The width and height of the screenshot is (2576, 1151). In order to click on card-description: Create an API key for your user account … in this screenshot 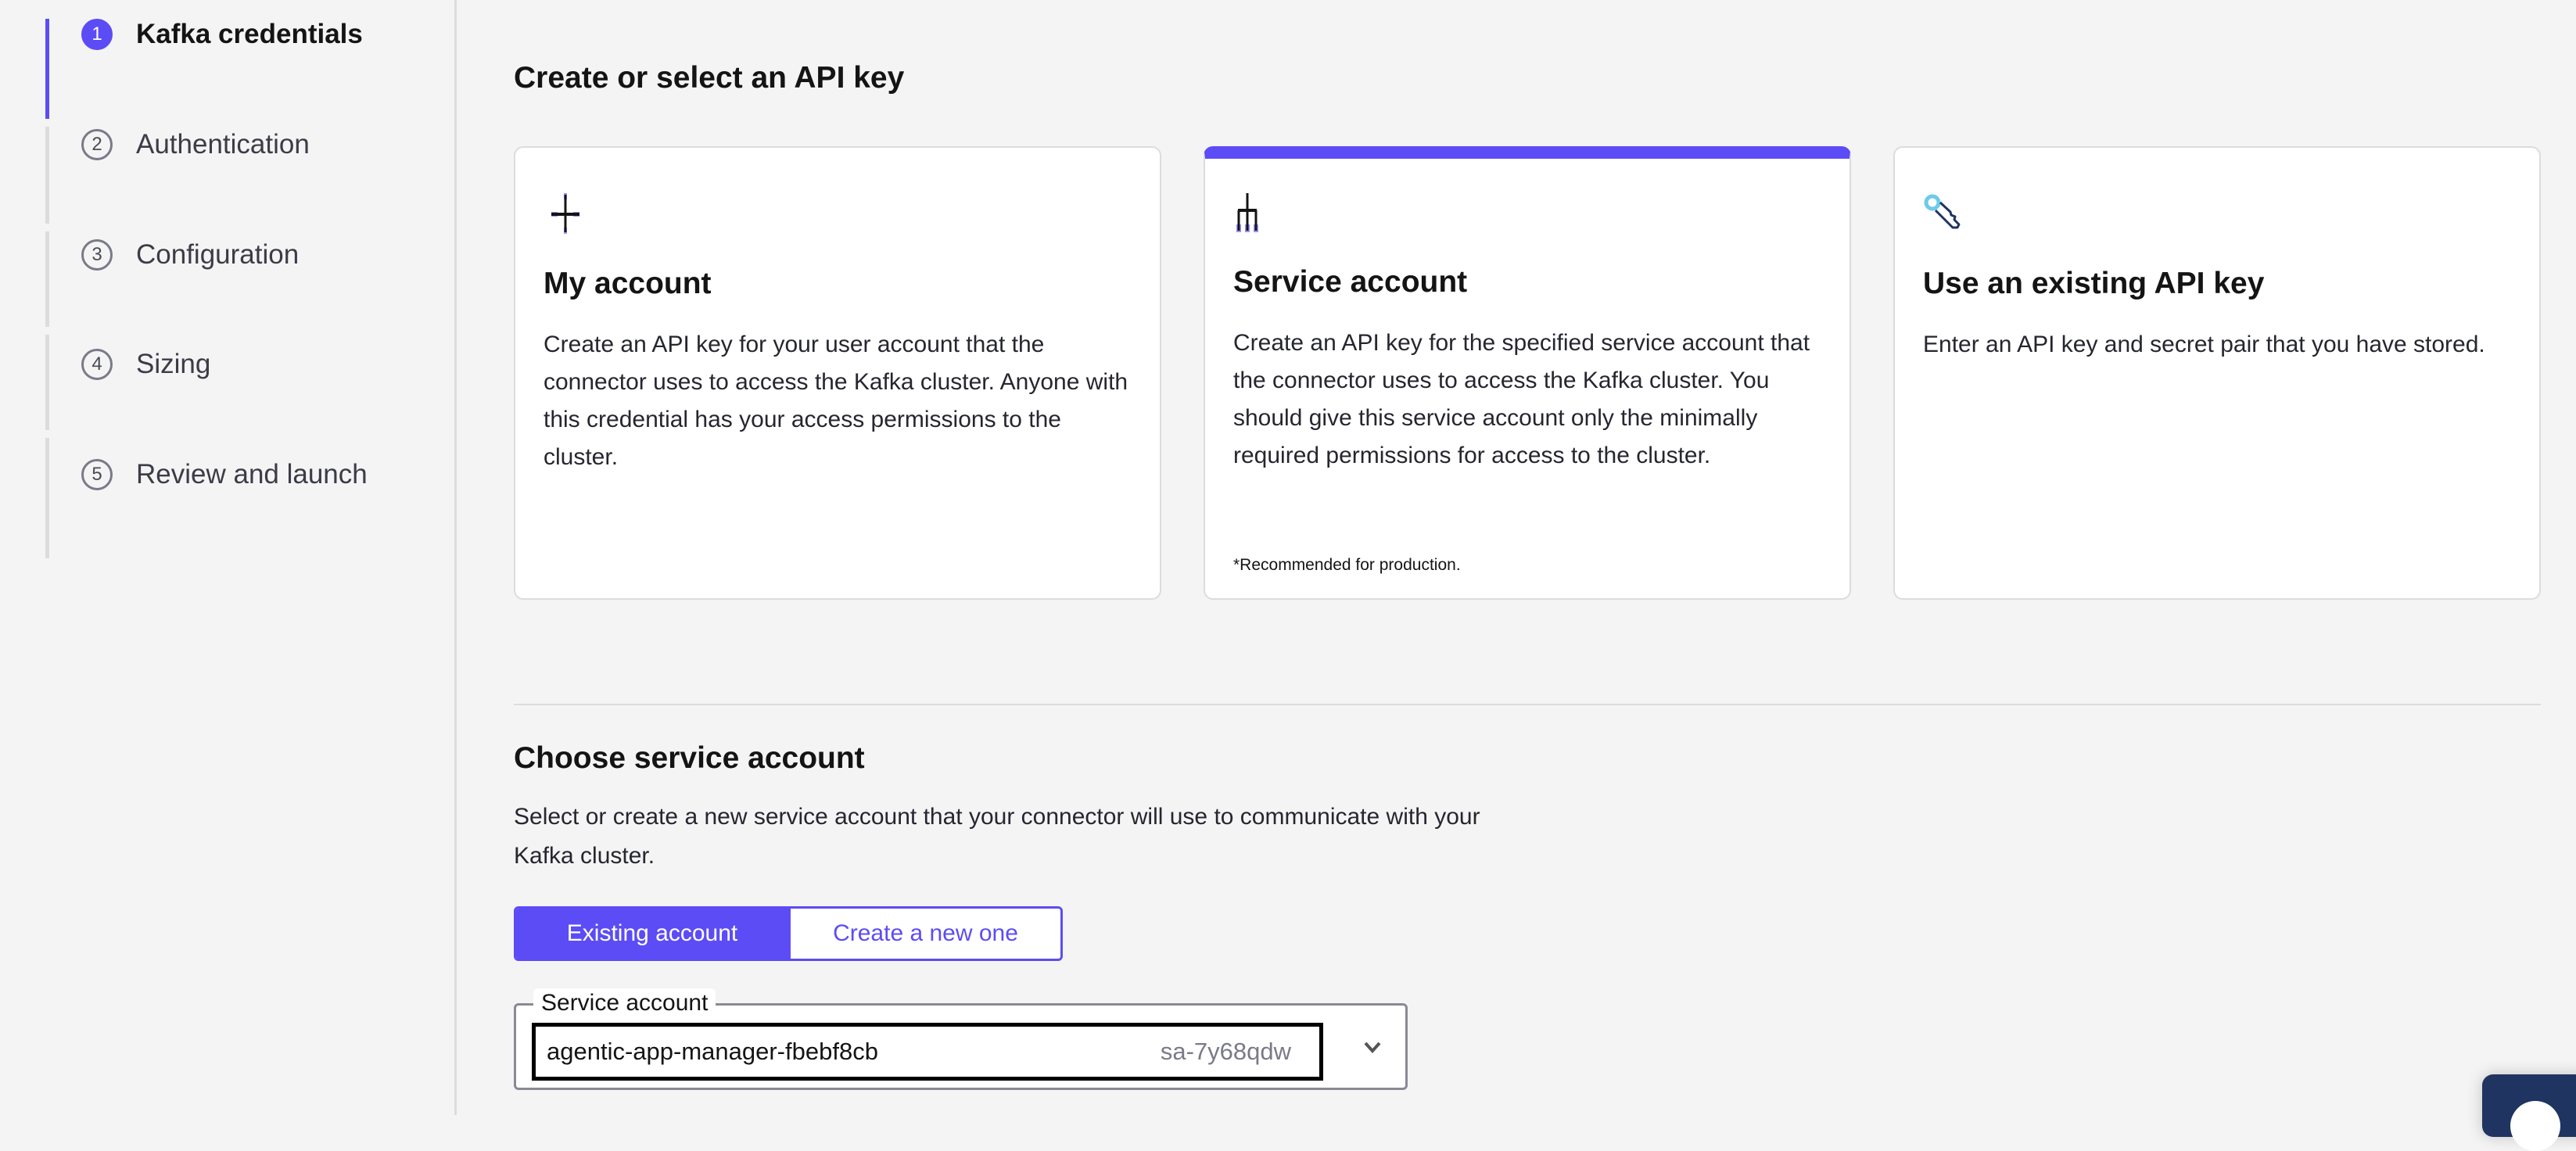, I will do `click(836, 401)`.